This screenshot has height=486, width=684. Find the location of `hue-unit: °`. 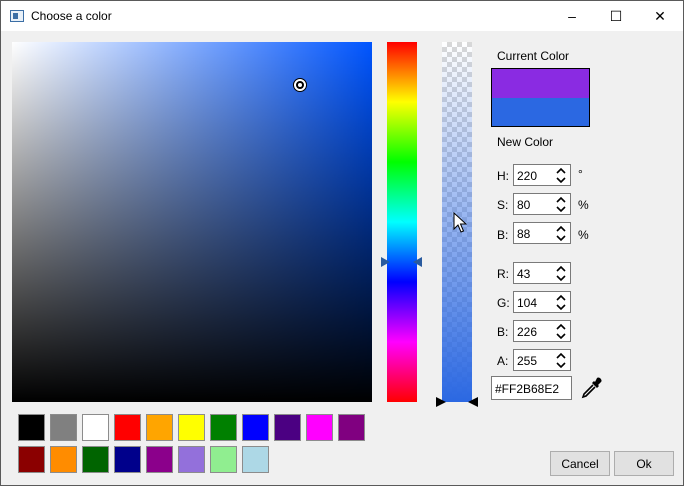

hue-unit: ° is located at coordinates (580, 174).